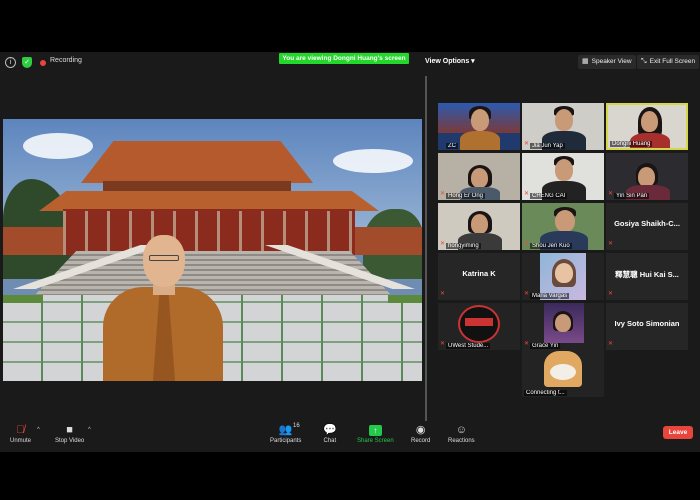 This screenshot has width=700, height=500. I want to click on exit-full-screen-label: Exit Full Screen, so click(672, 61).